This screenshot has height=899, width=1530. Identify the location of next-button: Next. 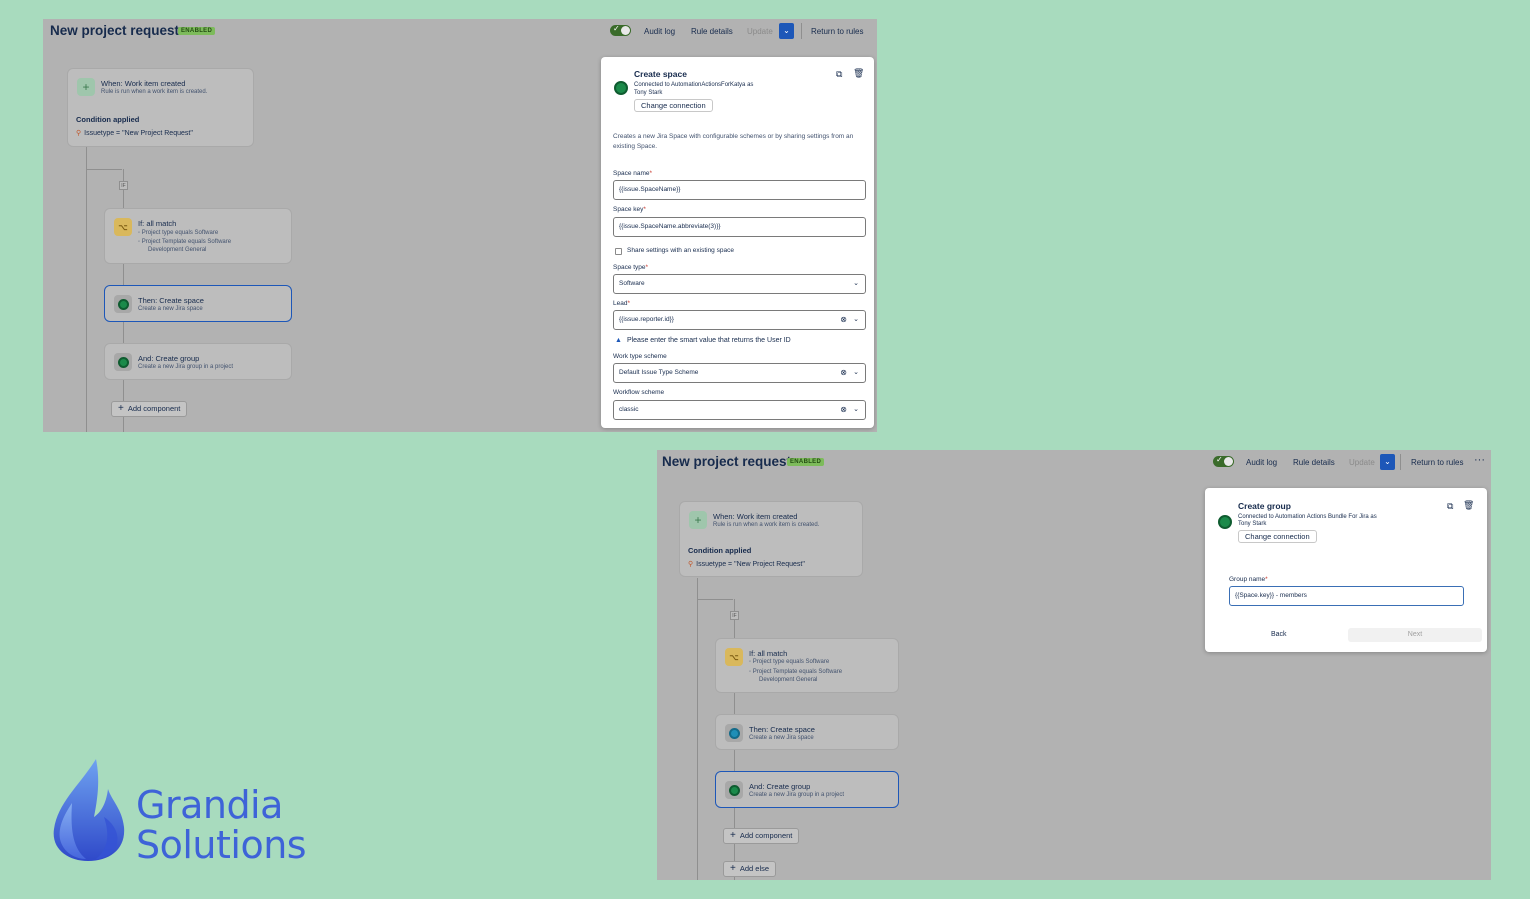
(1415, 635).